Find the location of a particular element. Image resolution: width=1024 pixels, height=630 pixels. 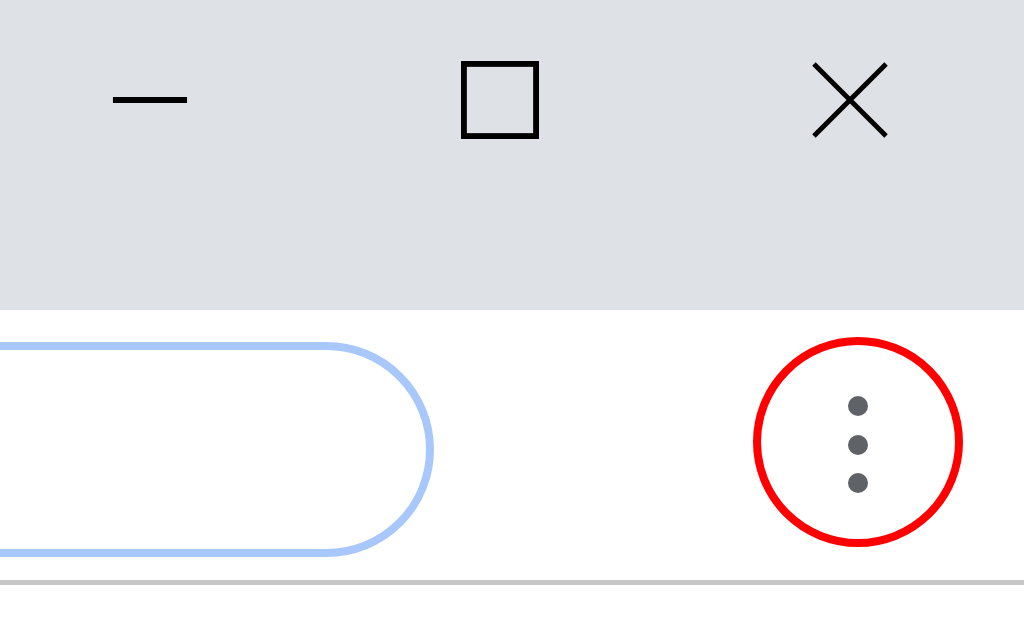

close-icon is located at coordinates (850, 100).